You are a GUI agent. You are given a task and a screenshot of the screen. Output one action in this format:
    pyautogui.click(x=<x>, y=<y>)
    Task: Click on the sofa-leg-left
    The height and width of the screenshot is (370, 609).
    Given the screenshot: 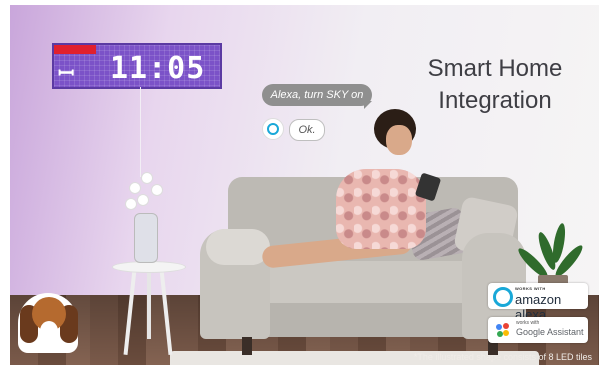 What is the action you would take?
    pyautogui.click(x=247, y=346)
    